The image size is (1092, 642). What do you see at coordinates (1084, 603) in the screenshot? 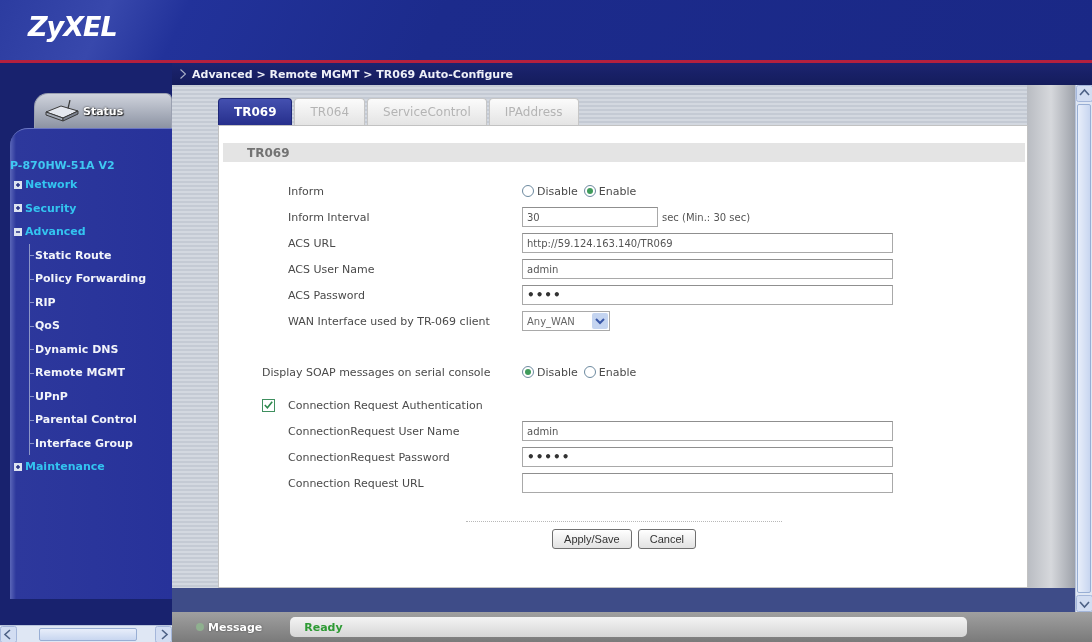
I see `scroll-down-icon` at bounding box center [1084, 603].